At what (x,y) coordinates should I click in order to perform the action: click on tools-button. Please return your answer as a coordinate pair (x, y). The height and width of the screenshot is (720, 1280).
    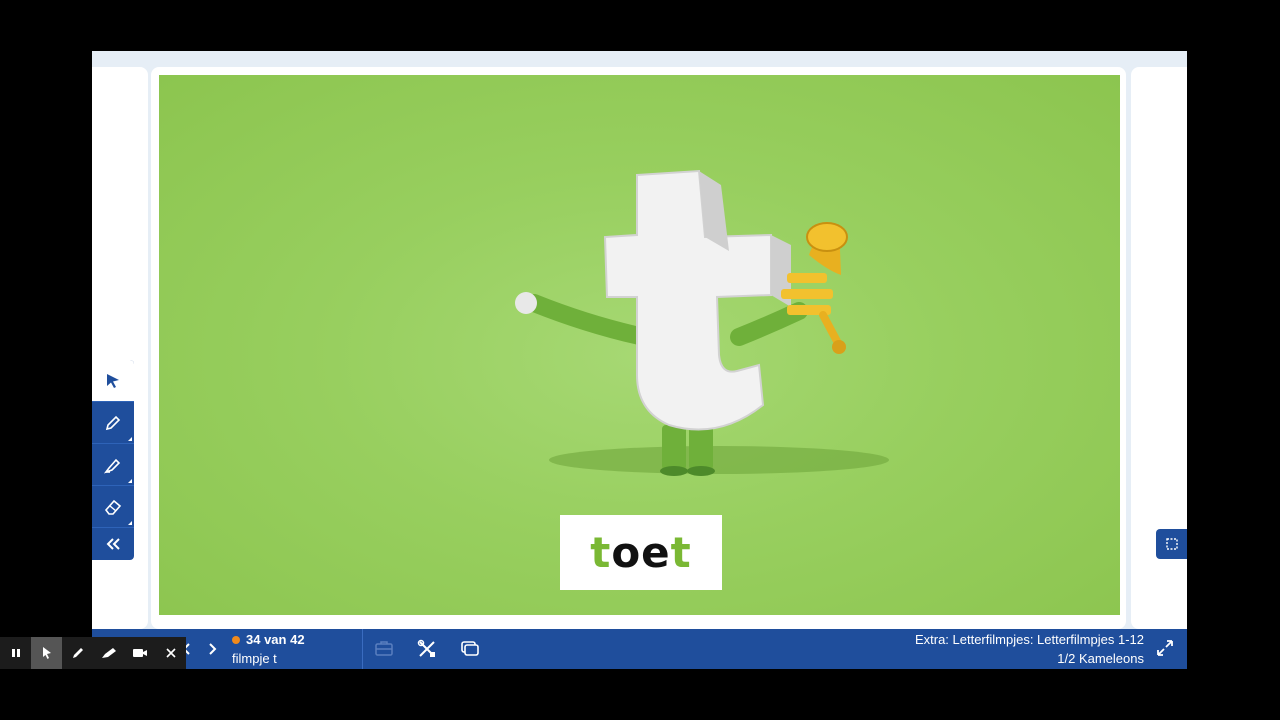
    Looking at the image, I should click on (427, 651).